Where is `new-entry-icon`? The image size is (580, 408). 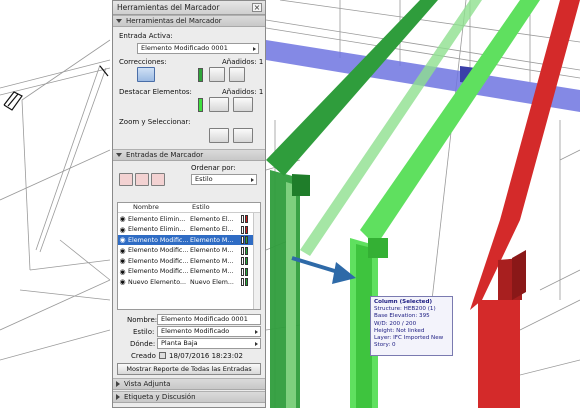
new-entry-icon is located at coordinates (126, 179).